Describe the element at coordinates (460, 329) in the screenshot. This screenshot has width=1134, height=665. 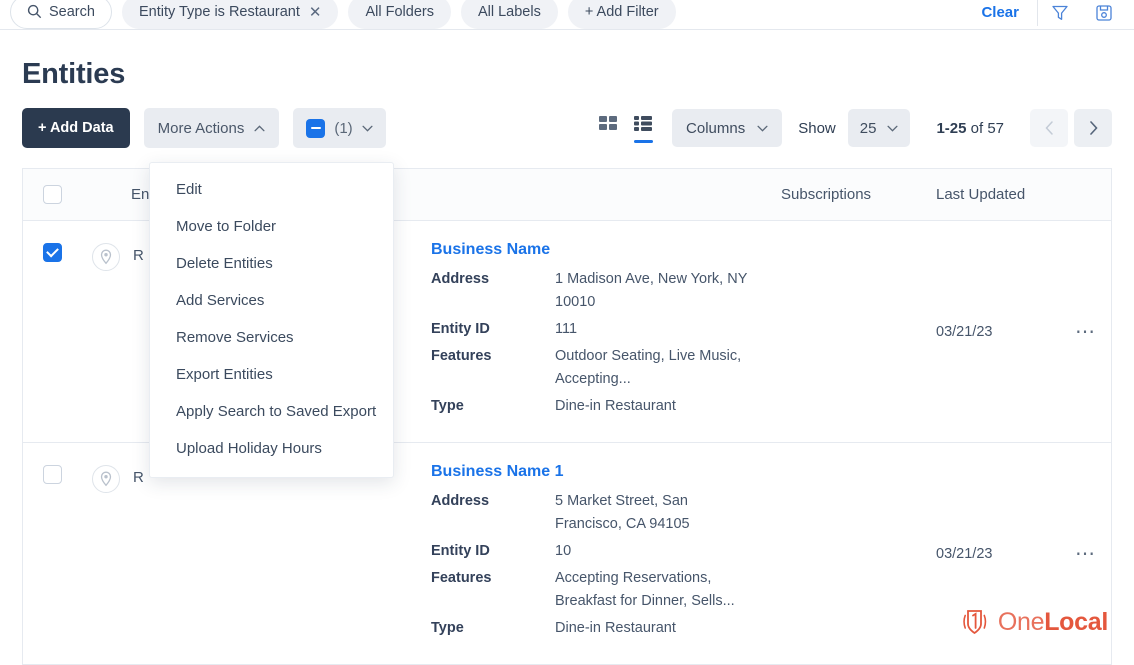
I see `detail-key: Entity ID` at that location.